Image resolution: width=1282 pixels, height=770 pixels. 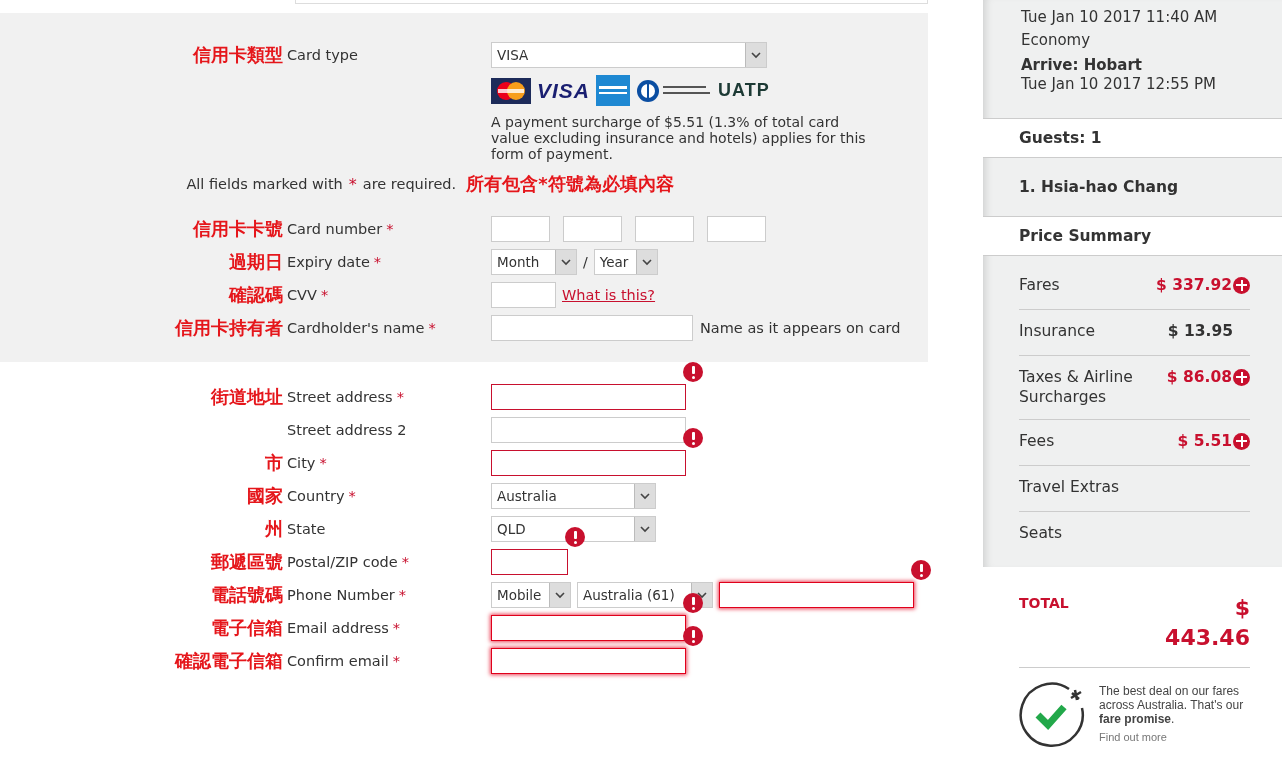 I want to click on annotation: 確認碼, so click(x=255, y=294).